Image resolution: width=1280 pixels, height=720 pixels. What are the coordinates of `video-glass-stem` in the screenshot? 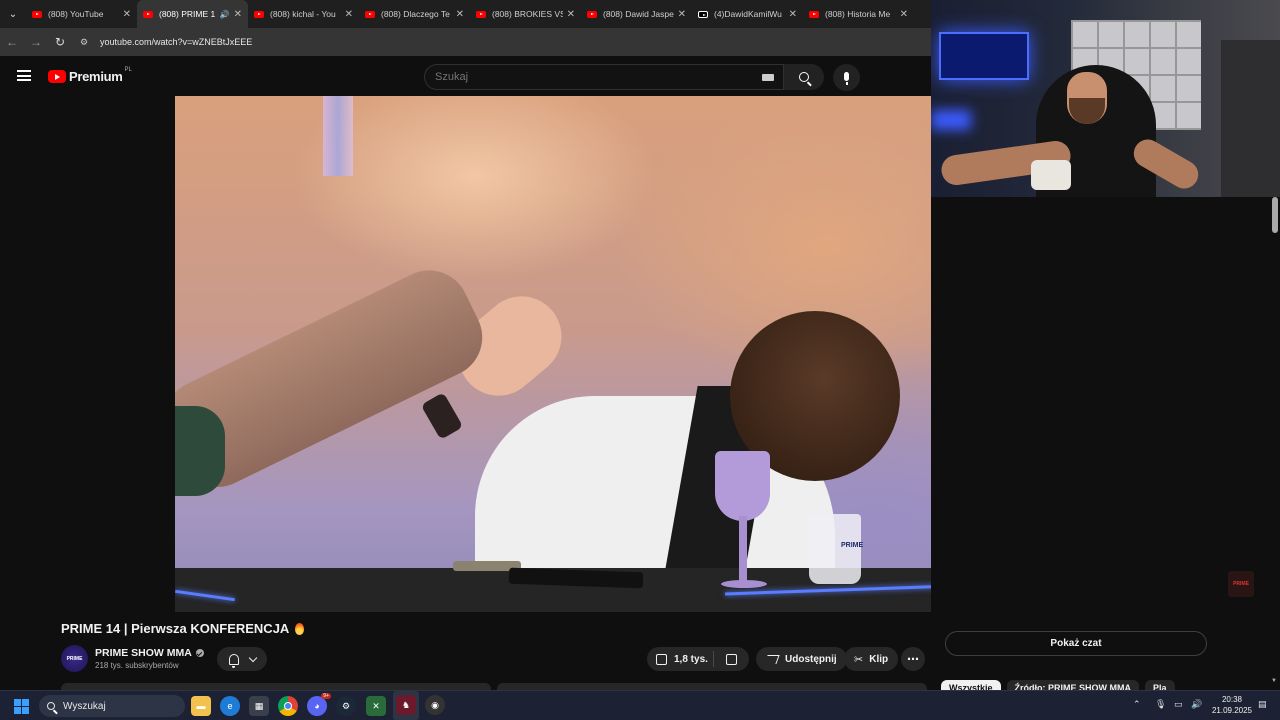 It's located at (743, 550).